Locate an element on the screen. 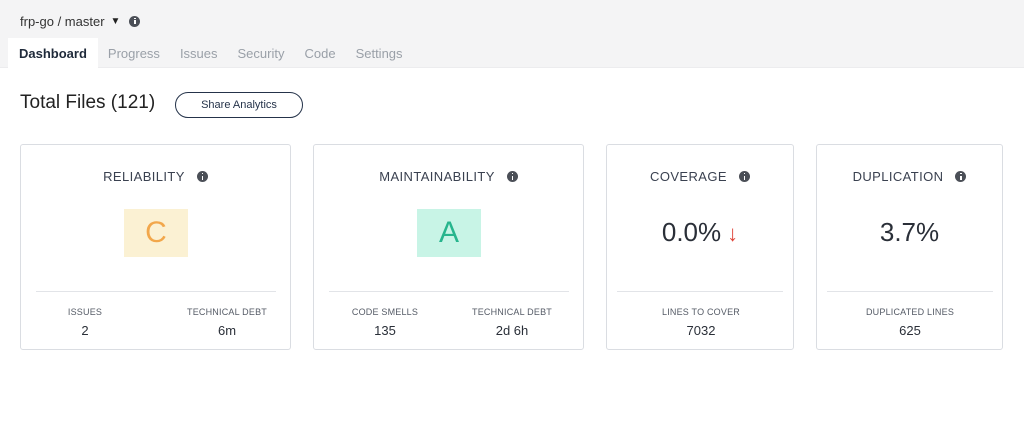 This screenshot has height=435, width=1024. reliability-card: RELIABILITY C ISSUES 2 TECHNICAL DEBT 6m is located at coordinates (155, 247).